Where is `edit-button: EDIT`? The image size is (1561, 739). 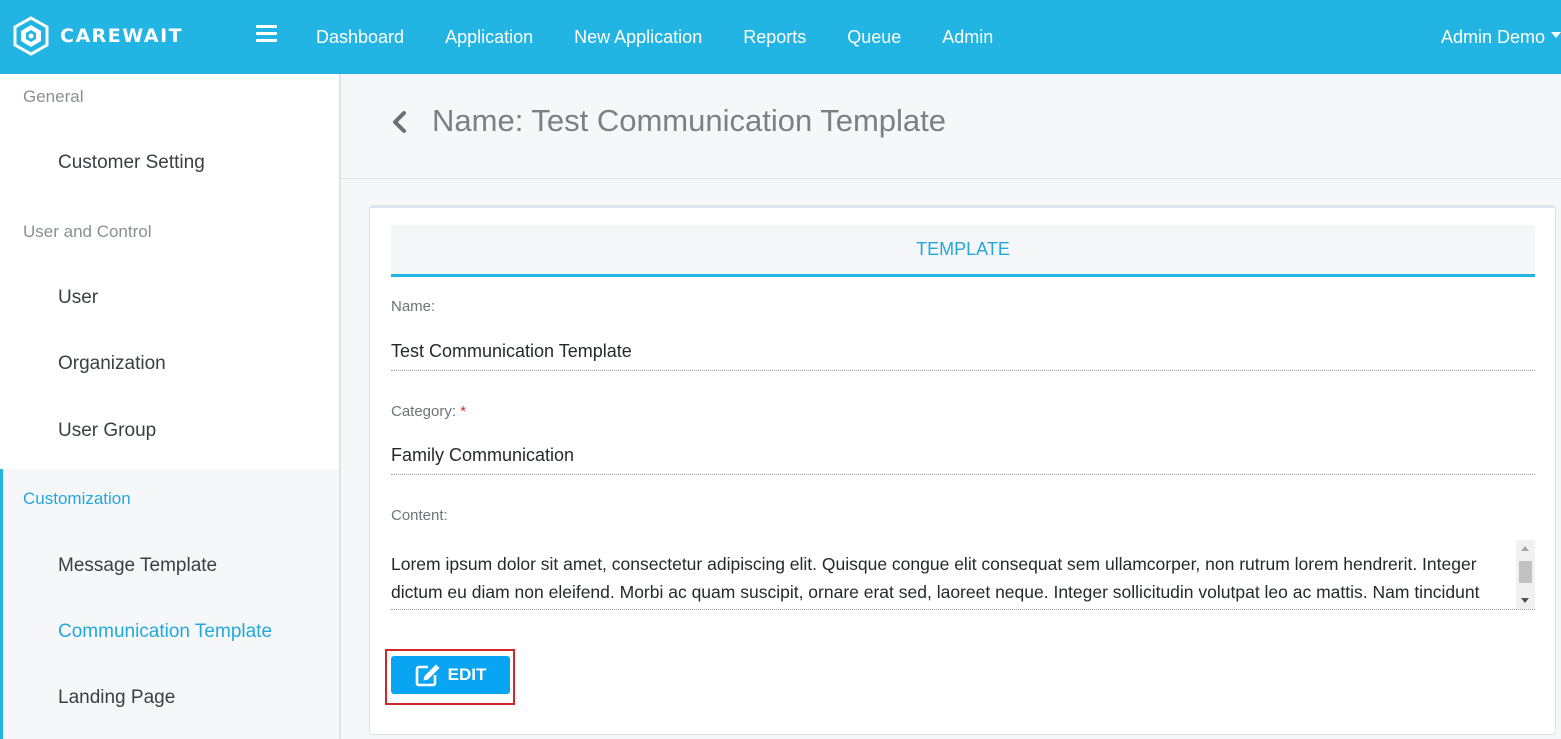 edit-button: EDIT is located at coordinates (450, 675).